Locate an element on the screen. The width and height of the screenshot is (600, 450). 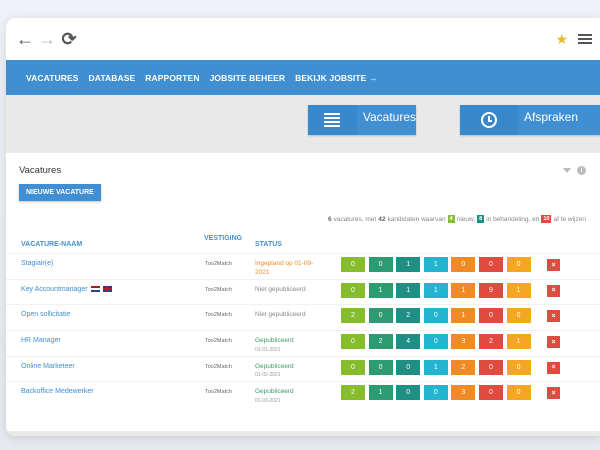
header-status: STATUS is located at coordinates (268, 244).